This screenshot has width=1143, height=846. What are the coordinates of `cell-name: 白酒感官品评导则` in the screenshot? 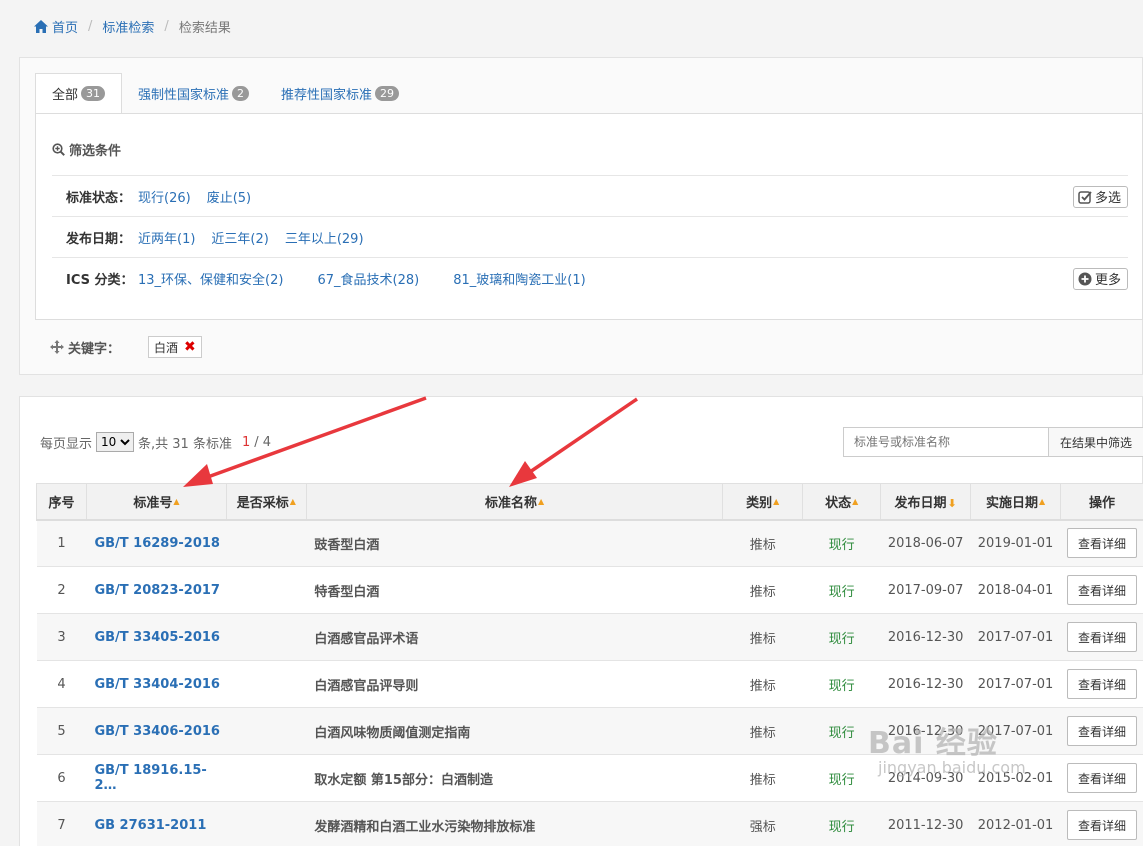 It's located at (514, 684).